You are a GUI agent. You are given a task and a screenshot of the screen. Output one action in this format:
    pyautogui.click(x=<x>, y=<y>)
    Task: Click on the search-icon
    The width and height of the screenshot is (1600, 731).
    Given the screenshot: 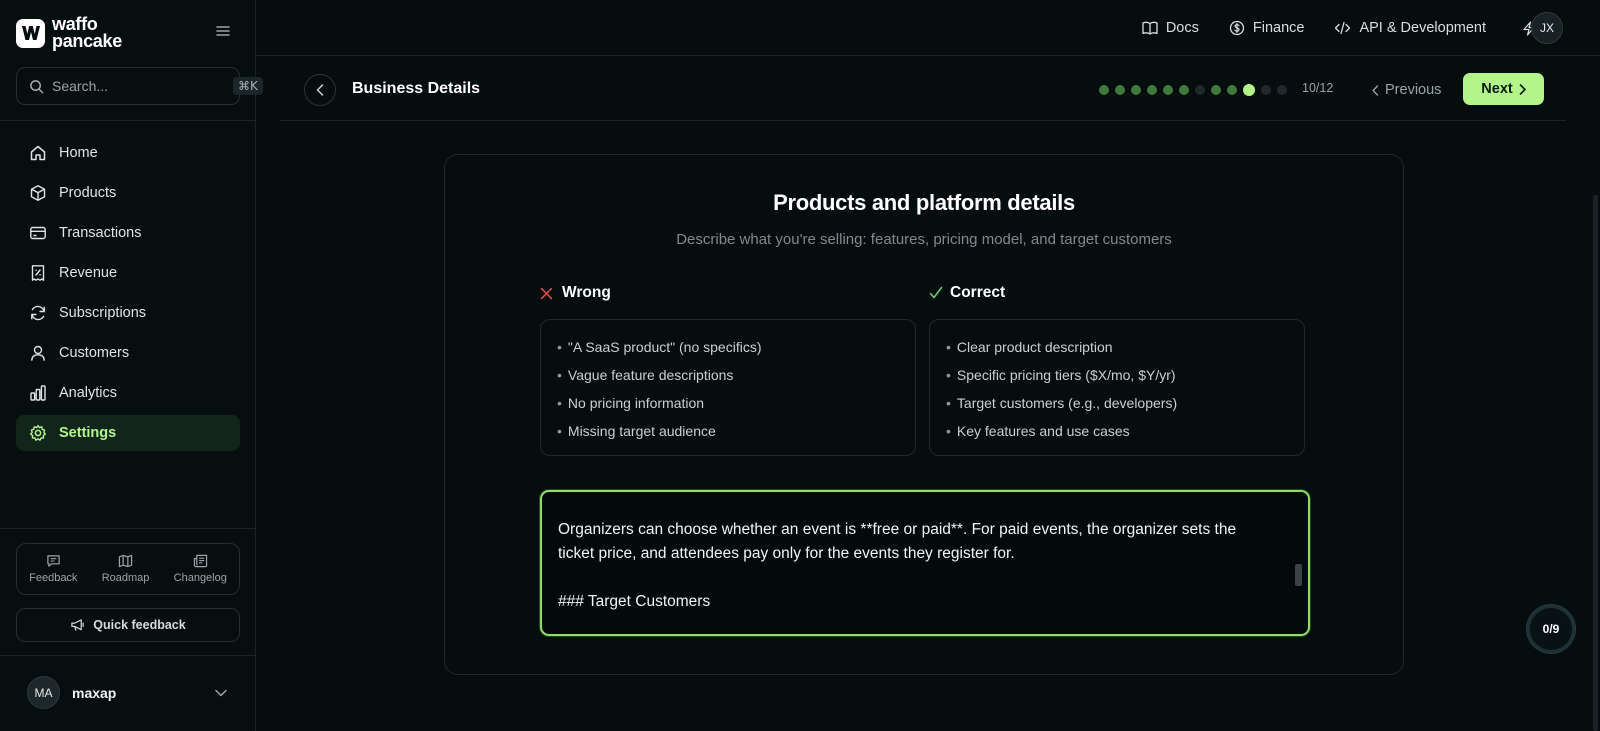 What is the action you would take?
    pyautogui.click(x=36, y=86)
    